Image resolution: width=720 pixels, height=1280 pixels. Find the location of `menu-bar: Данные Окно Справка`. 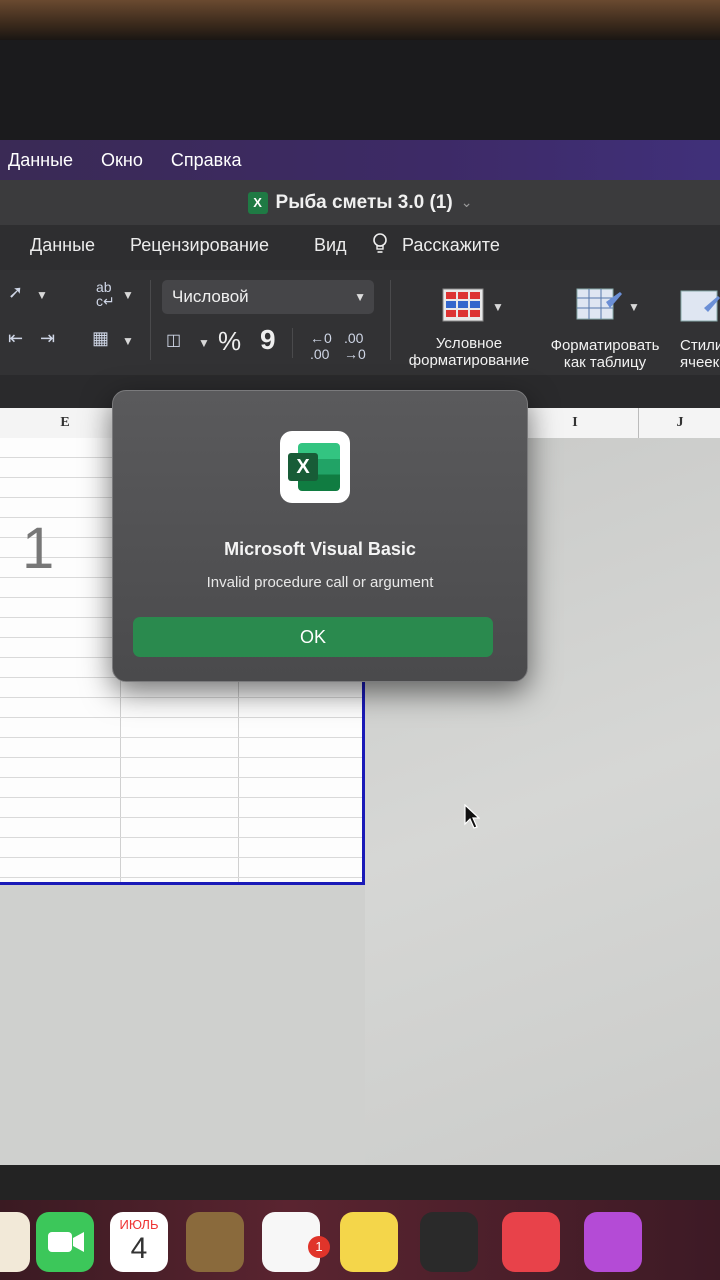

menu-bar: Данные Окно Справка is located at coordinates (360, 160).